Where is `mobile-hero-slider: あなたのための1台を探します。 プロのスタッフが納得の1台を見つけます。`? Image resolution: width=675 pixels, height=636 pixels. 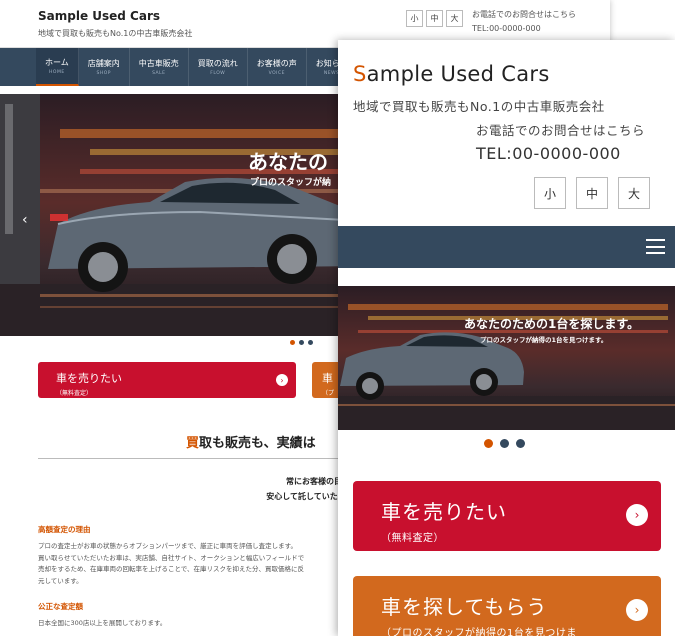
mobile-hero-slider: あなたのための1台を探します。 プロのスタッフが納得の1台を見つけます。 is located at coordinates (506, 358).